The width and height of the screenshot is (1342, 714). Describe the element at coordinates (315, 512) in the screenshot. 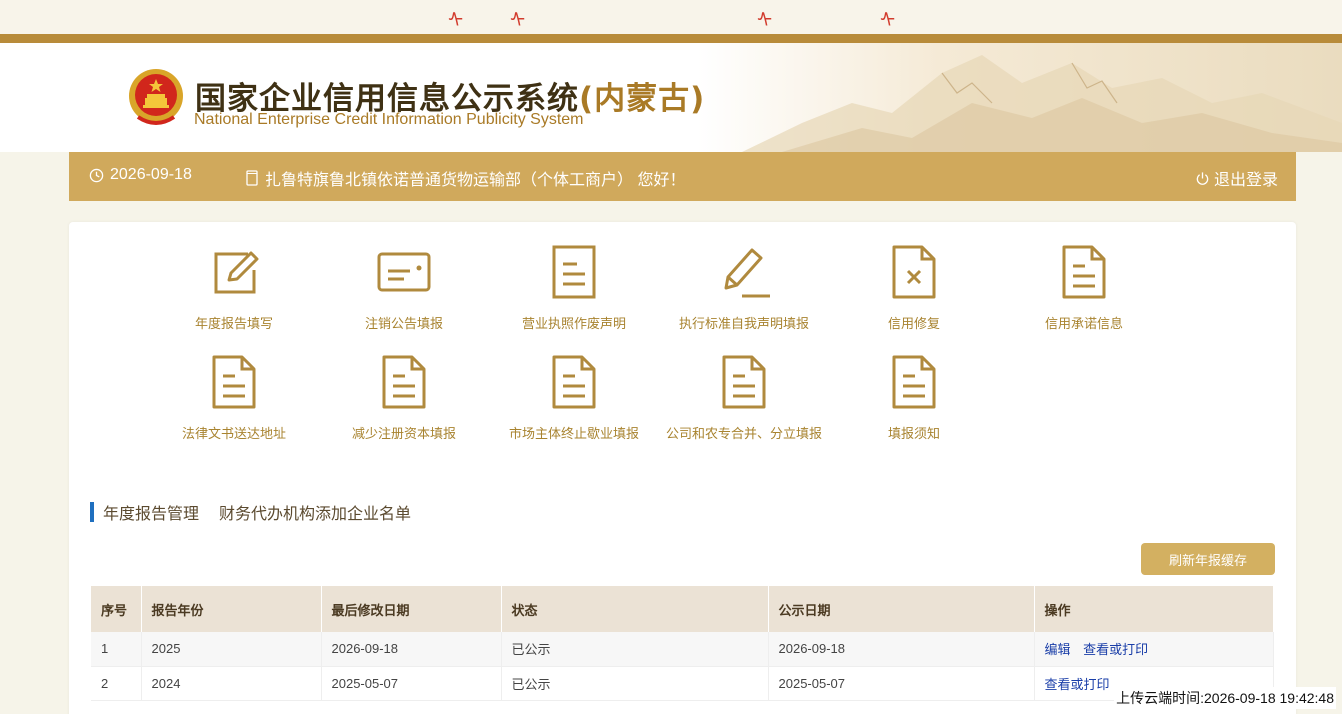

I see `tab-agency-company-list: 财务代办机构添加企业名单` at that location.